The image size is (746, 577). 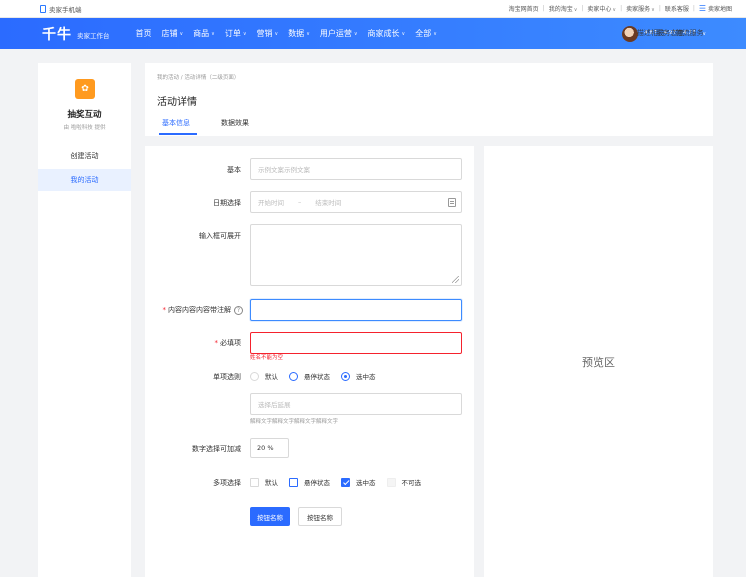 What do you see at coordinates (227, 203) in the screenshot?
I see `date-field-label: 日期选择` at bounding box center [227, 203].